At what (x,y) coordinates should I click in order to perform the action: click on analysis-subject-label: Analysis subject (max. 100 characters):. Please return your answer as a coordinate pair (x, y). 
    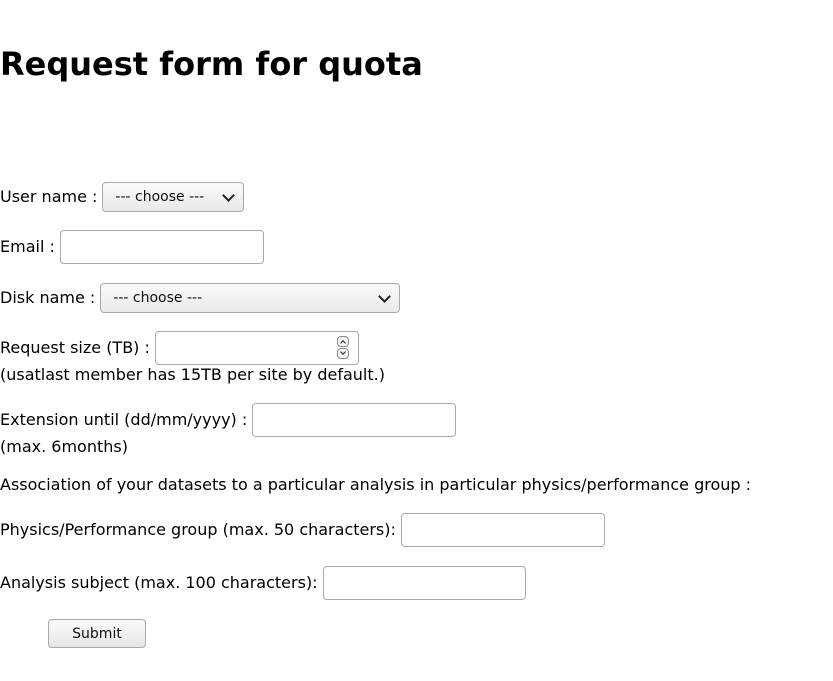
    Looking at the image, I should click on (159, 582).